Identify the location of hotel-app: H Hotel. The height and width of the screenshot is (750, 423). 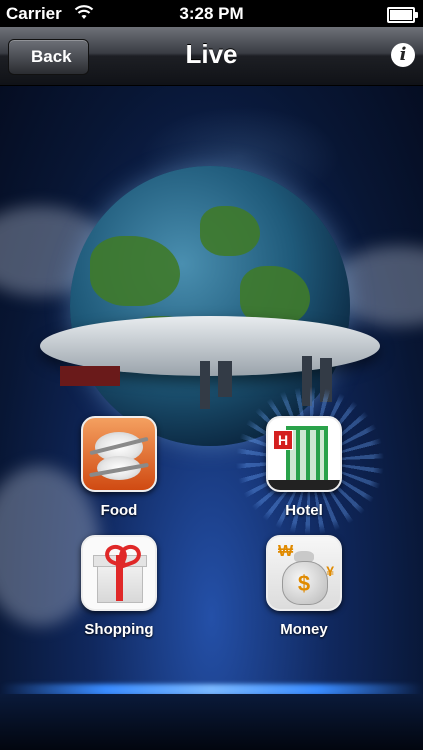
(304, 467).